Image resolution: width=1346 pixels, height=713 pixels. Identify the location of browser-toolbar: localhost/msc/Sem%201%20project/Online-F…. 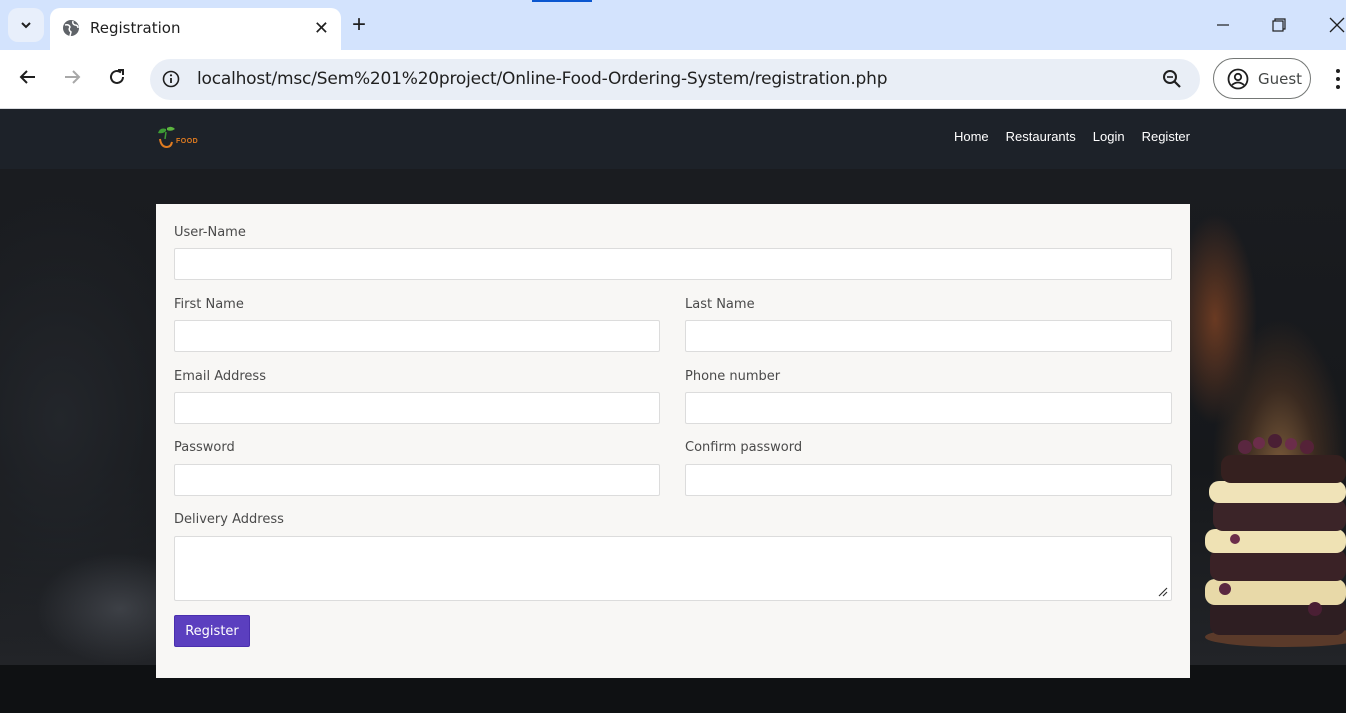
(673, 79).